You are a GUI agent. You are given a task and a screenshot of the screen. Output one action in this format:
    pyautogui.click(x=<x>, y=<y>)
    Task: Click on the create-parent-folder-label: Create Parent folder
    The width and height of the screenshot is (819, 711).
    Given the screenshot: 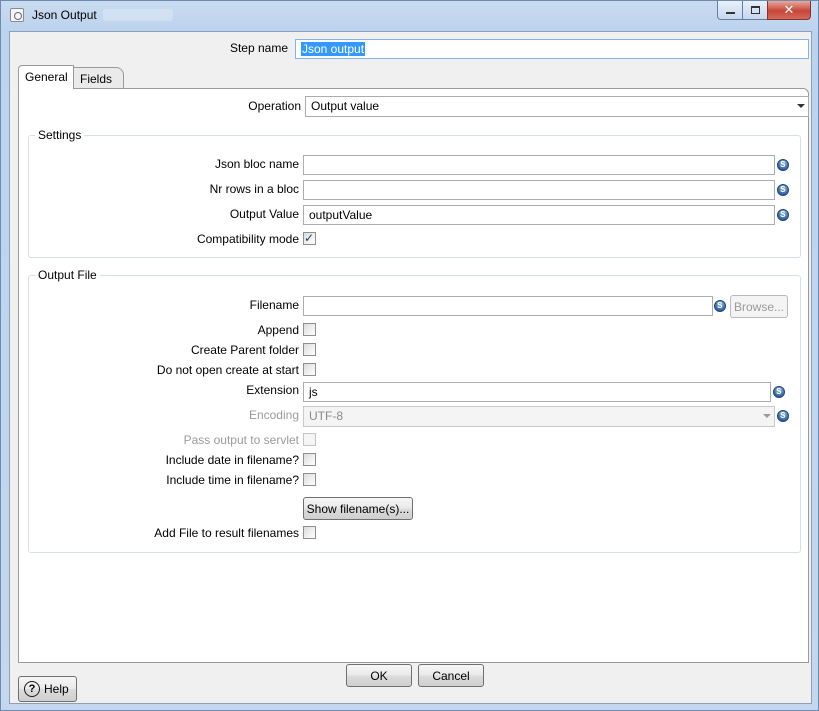 What is the action you would take?
    pyautogui.click(x=244, y=350)
    